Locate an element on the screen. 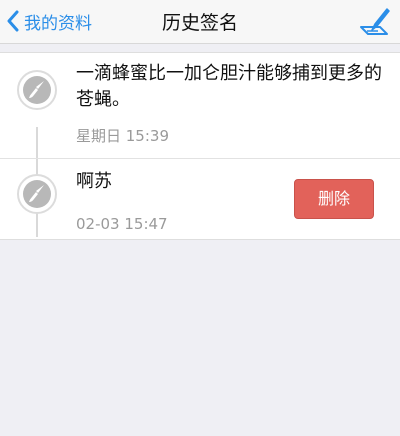 The height and width of the screenshot is (436, 400). edit-signature-button is located at coordinates (374, 21).